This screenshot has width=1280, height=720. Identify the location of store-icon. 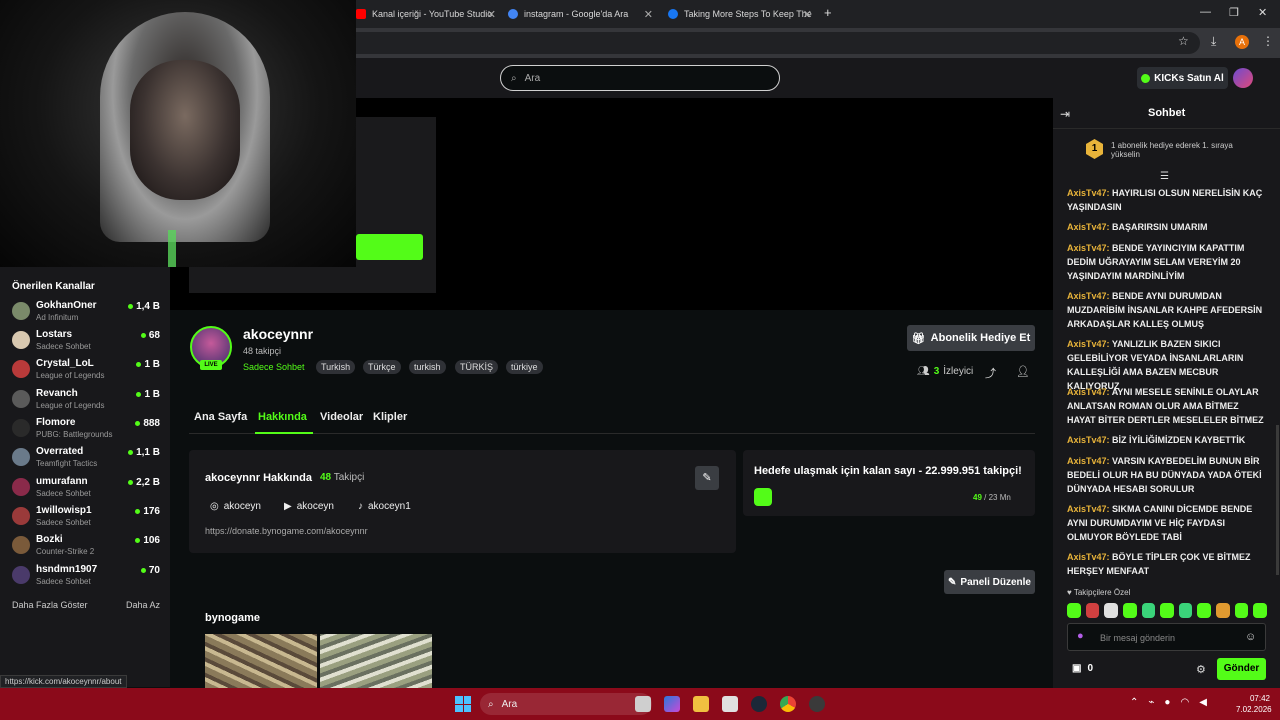
(730, 704).